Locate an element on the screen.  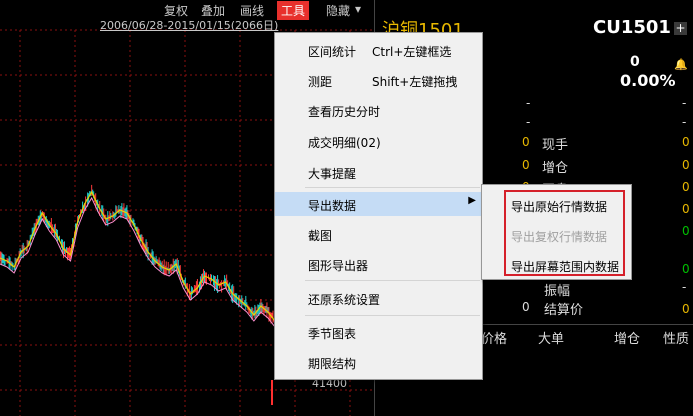
menu-item-label: 区间统计 is located at coordinates (332, 52).